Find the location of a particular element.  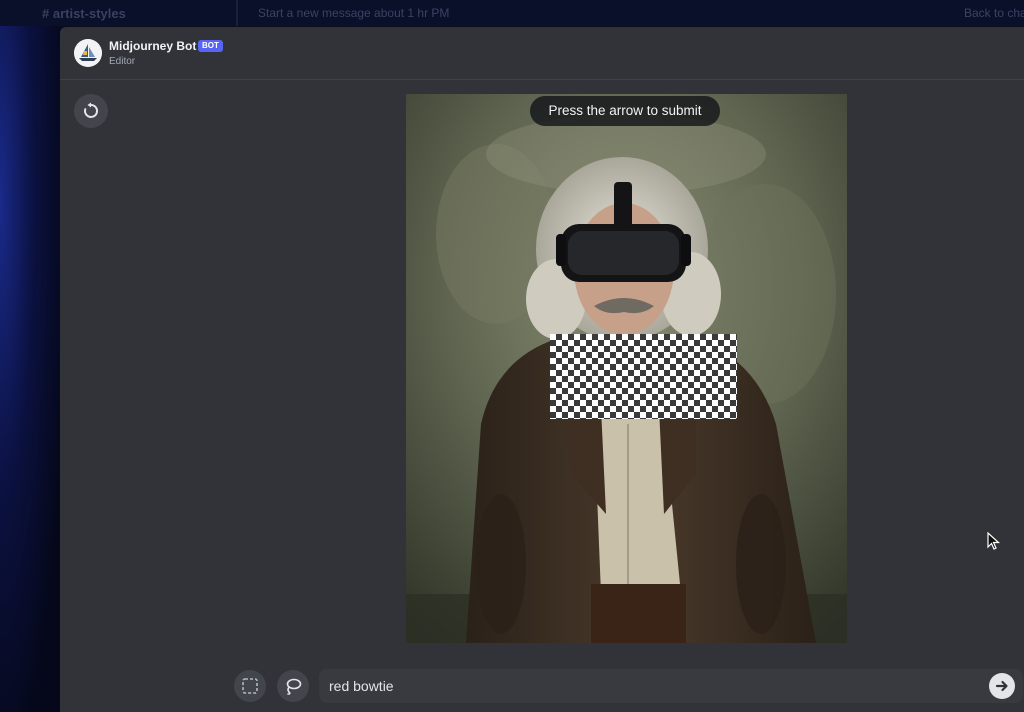

undo-icon is located at coordinates (91, 110).